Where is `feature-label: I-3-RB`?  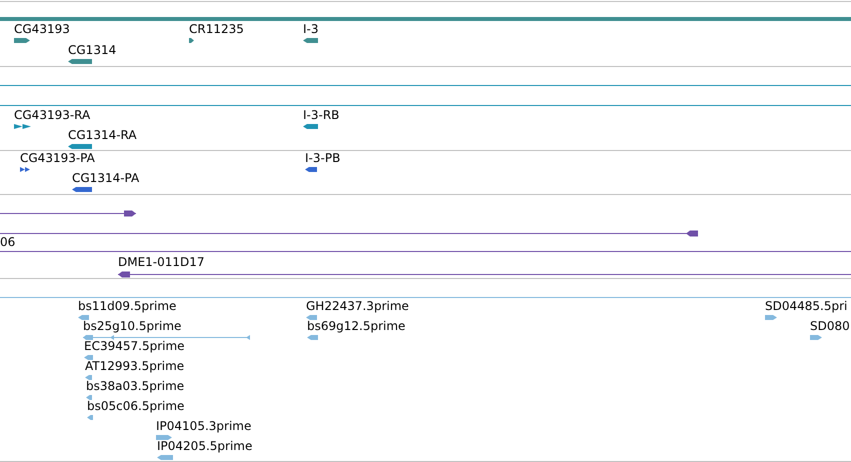
feature-label: I-3-RB is located at coordinates (321, 115).